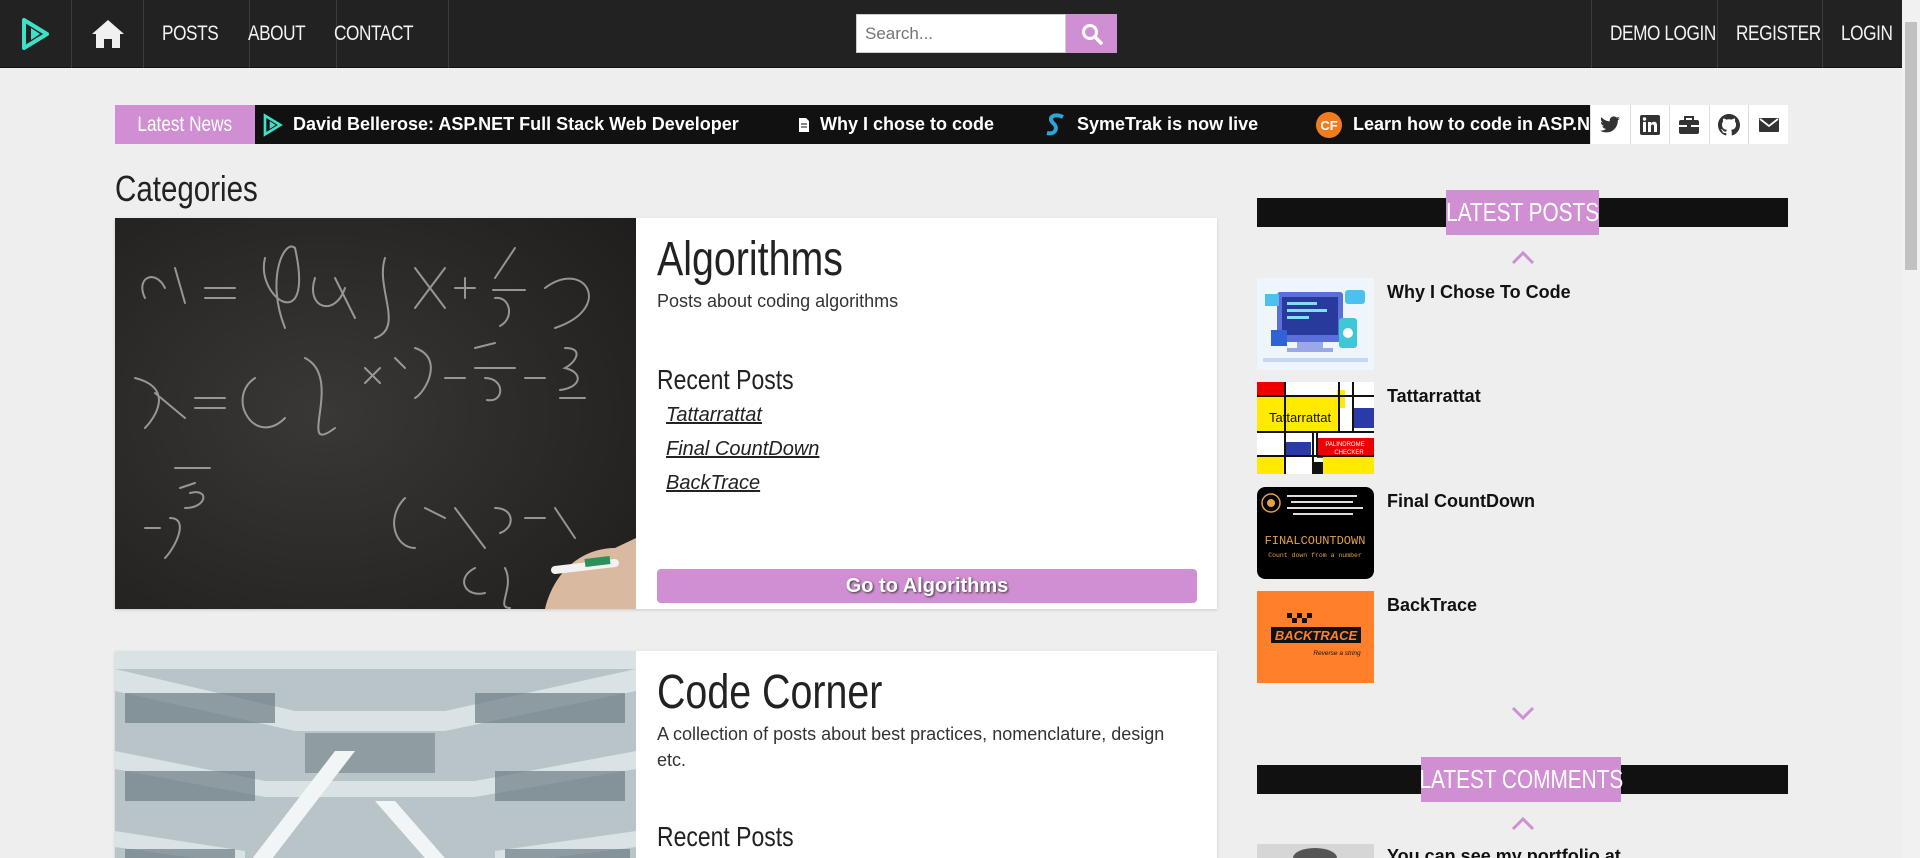  Describe the element at coordinates (383, 34) in the screenshot. I see `nav-contact-link: CONTACT` at that location.